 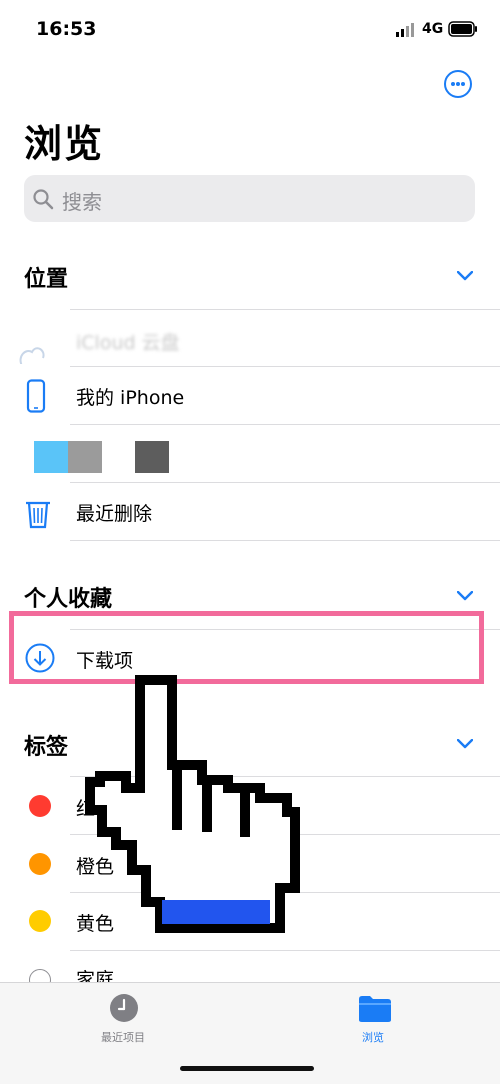 What do you see at coordinates (373, 1037) in the screenshot?
I see `tab-label: 浏览` at bounding box center [373, 1037].